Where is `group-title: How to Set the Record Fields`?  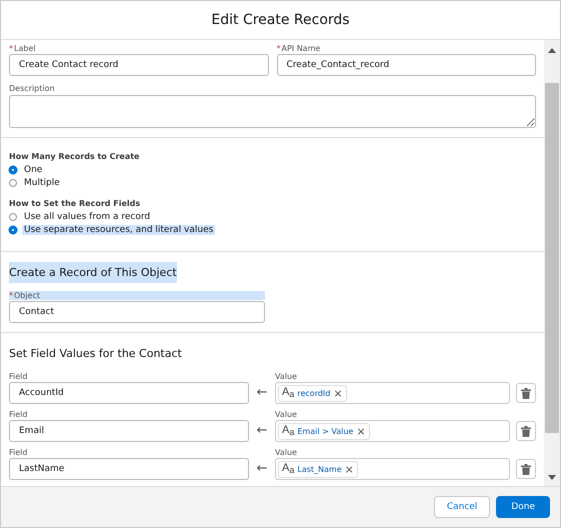 group-title: How to Set the Record Fields is located at coordinates (75, 203).